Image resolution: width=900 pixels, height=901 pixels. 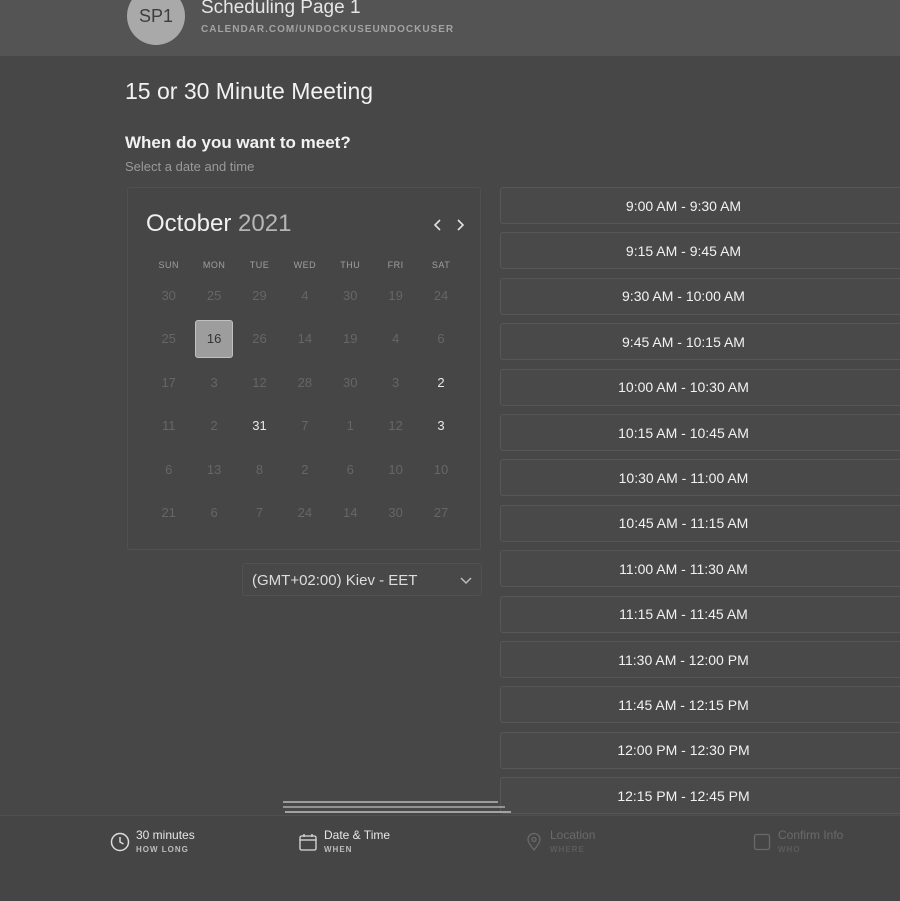 I want to click on weekday-label: MON, so click(x=214, y=265).